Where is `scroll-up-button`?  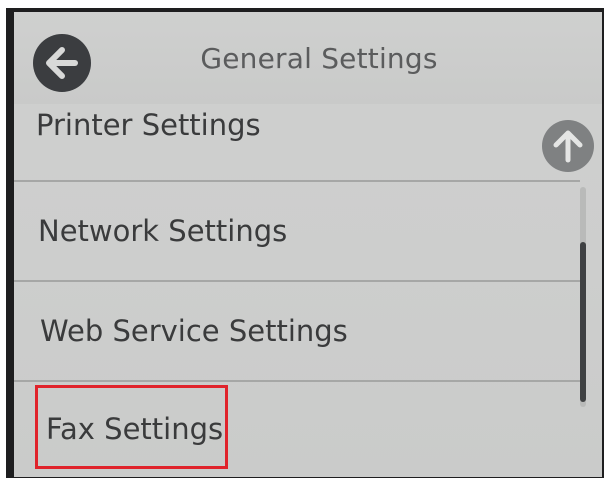 scroll-up-button is located at coordinates (568, 146).